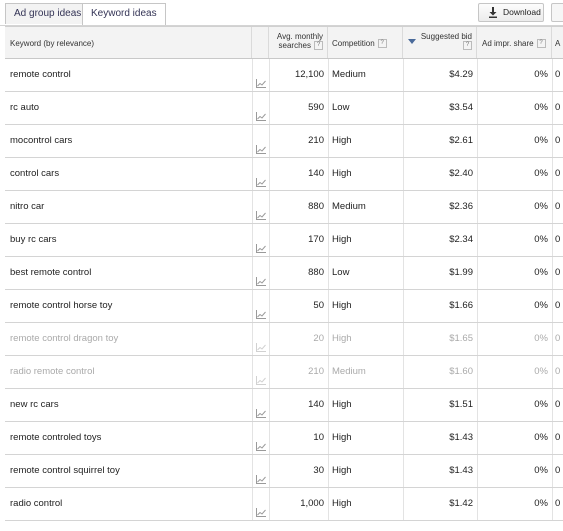 This screenshot has width=563, height=531. Describe the element at coordinates (557, 42) in the screenshot. I see `column-header-next: A` at that location.